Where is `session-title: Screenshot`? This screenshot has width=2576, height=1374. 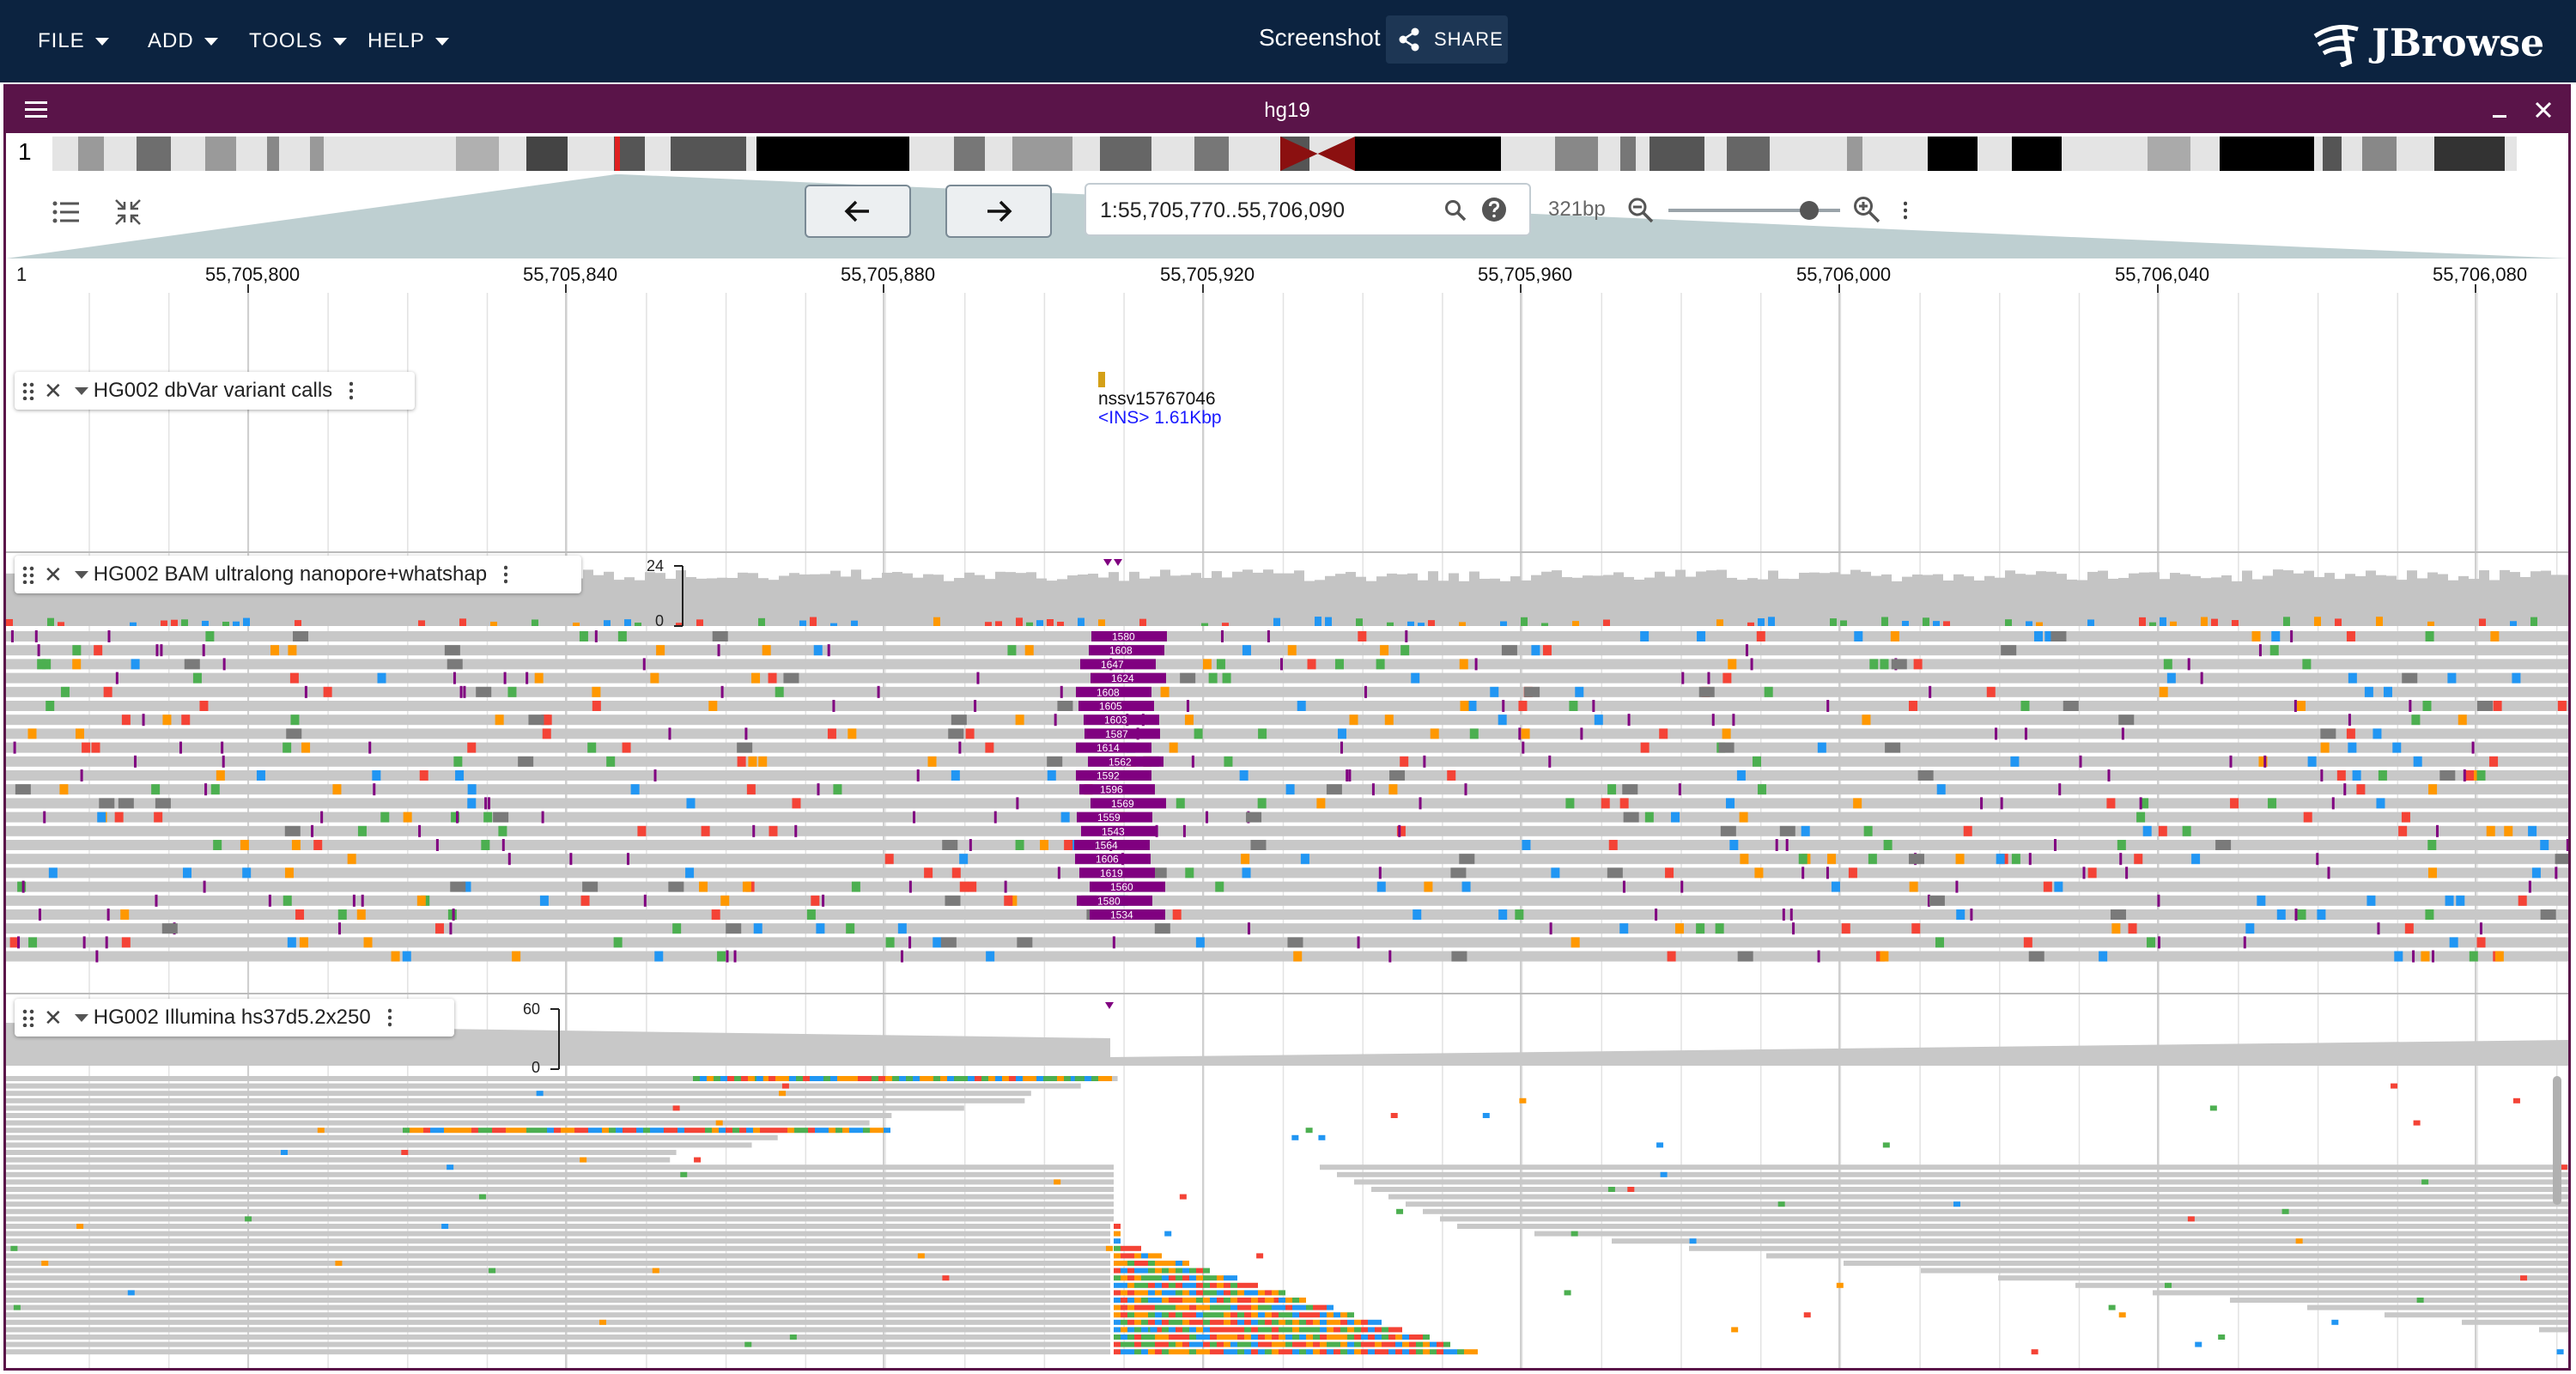 session-title: Screenshot is located at coordinates (1320, 38).